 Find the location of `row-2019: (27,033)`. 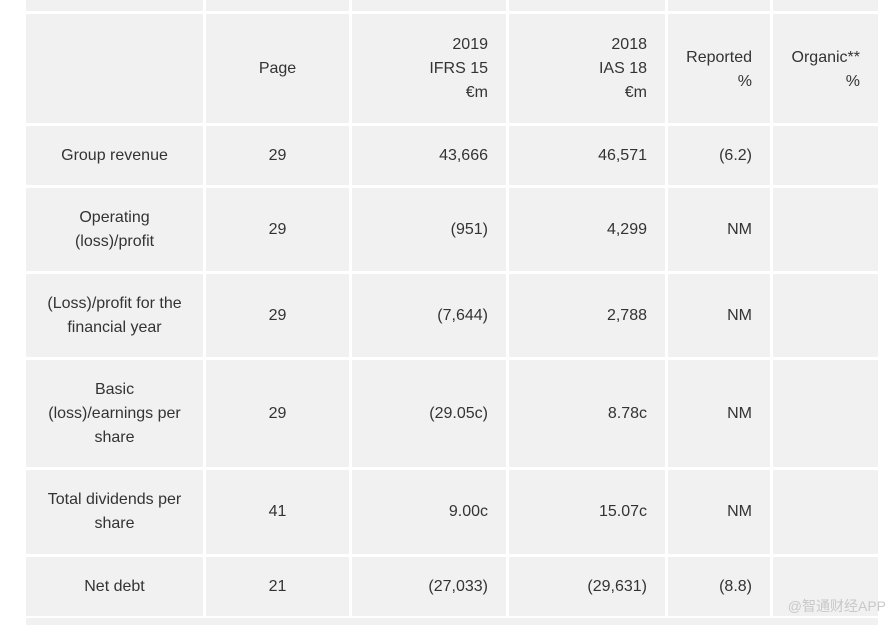

row-2019: (27,033) is located at coordinates (430, 588).